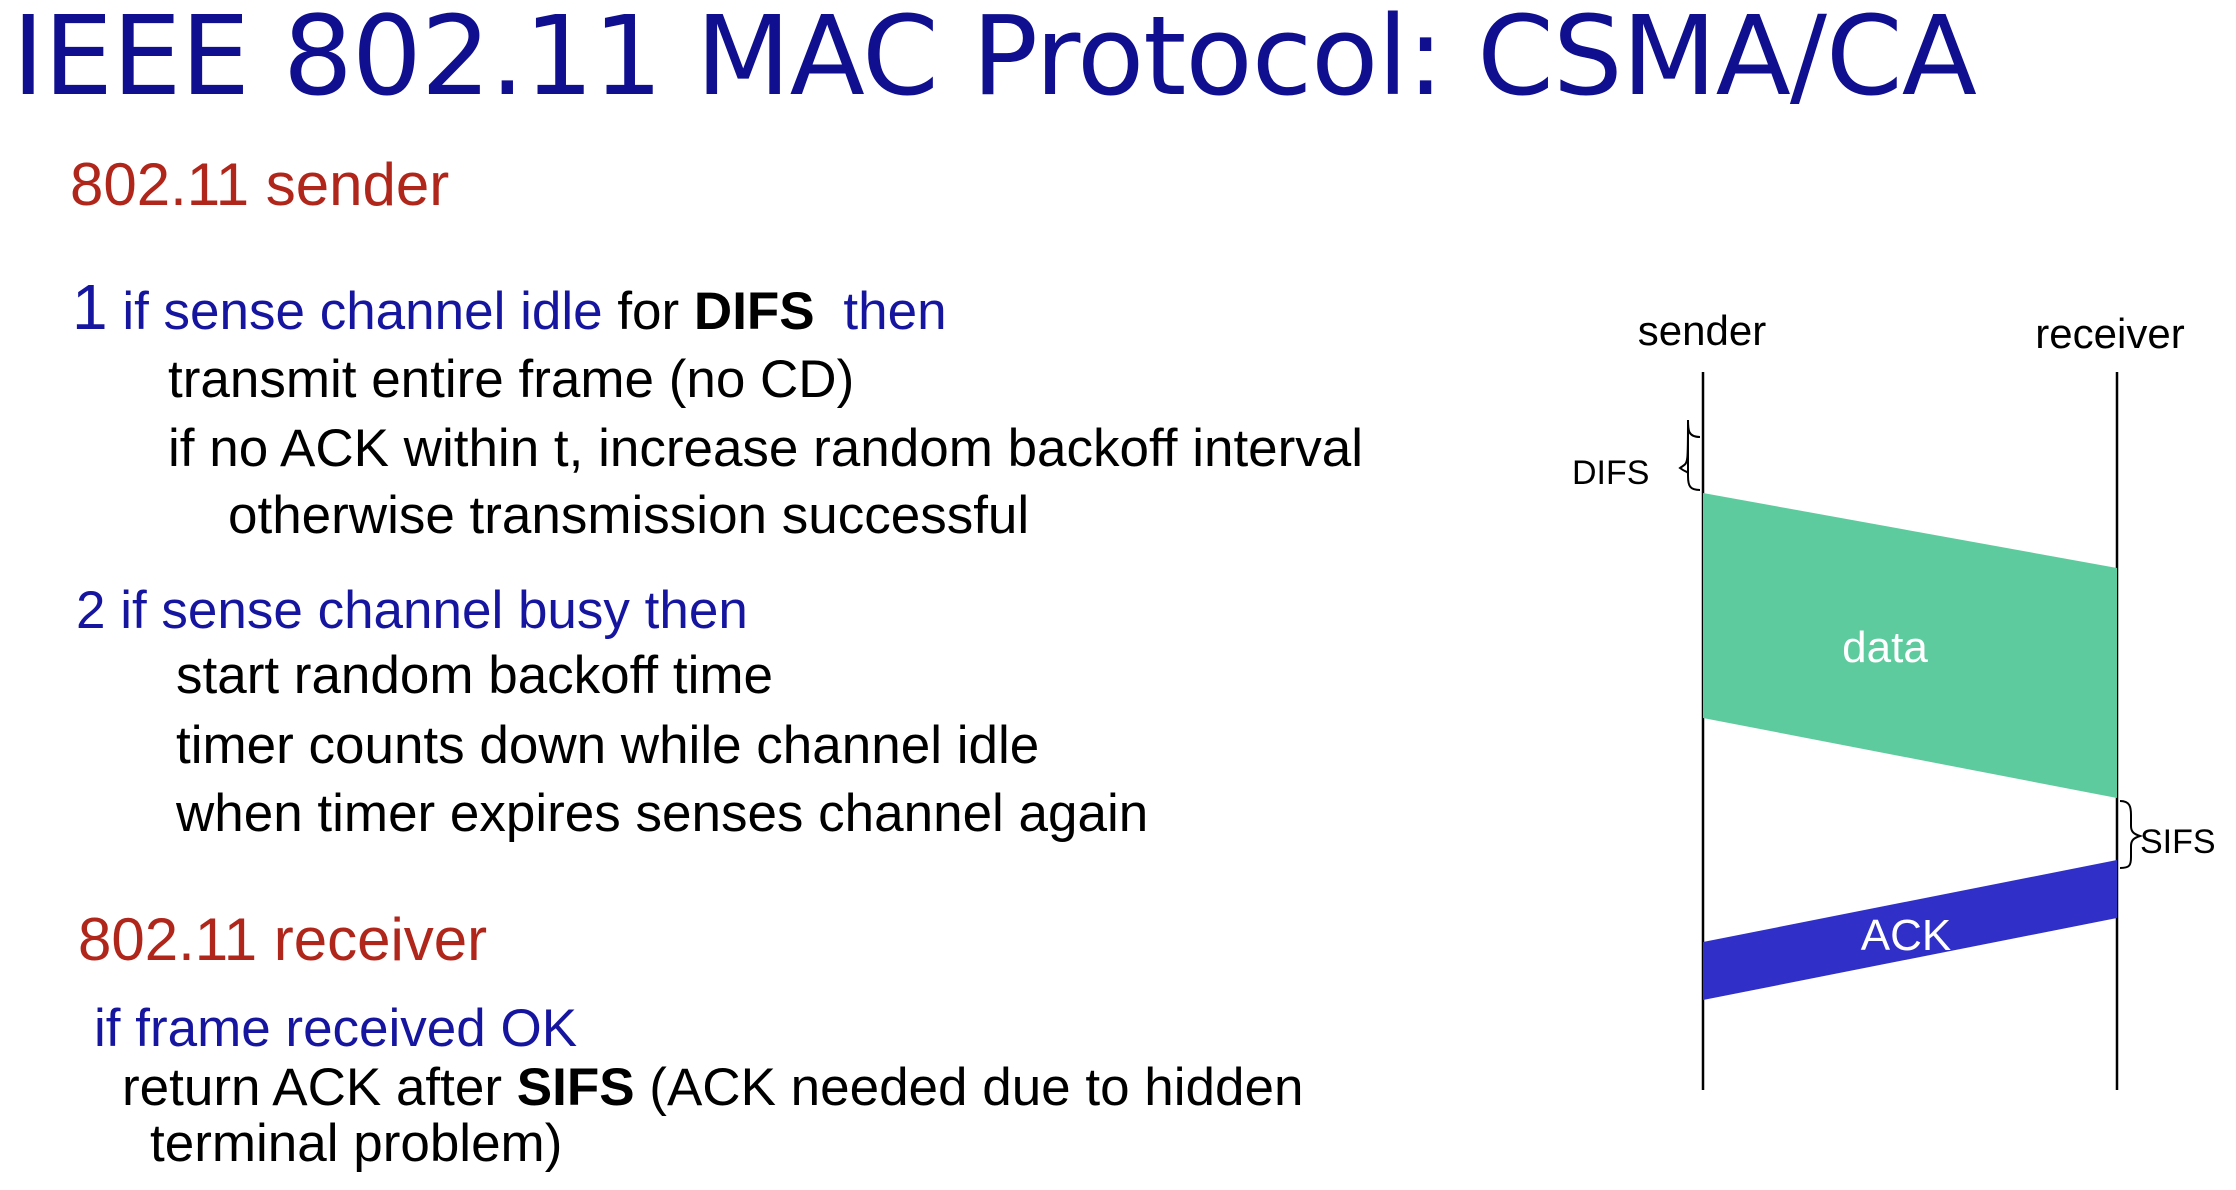 The width and height of the screenshot is (2236, 1190). I want to click on ack-label: ACK, so click(1906, 935).